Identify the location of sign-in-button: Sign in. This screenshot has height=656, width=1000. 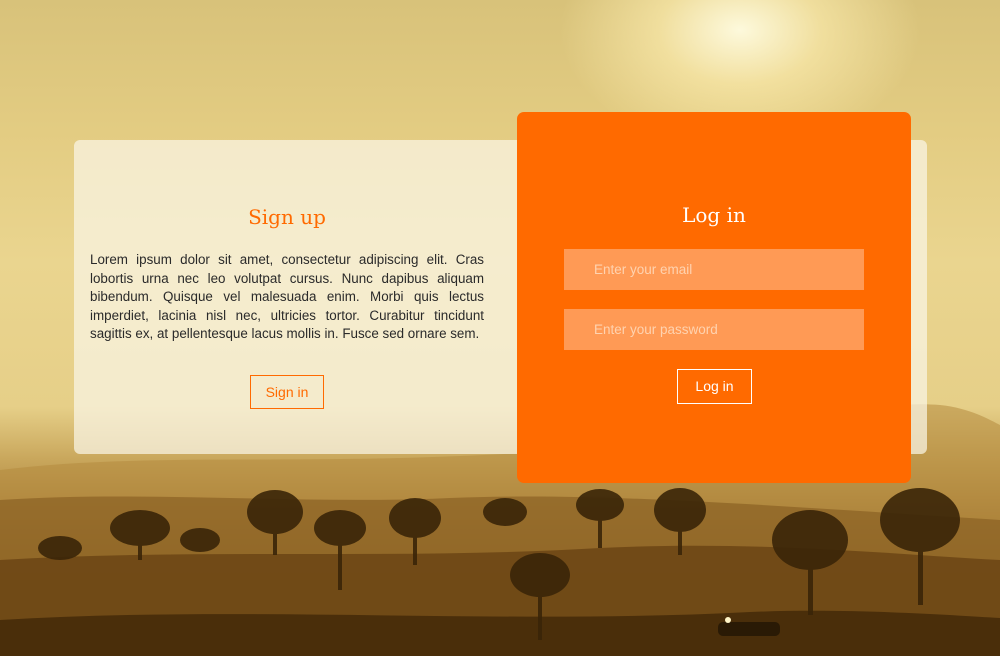
(287, 392).